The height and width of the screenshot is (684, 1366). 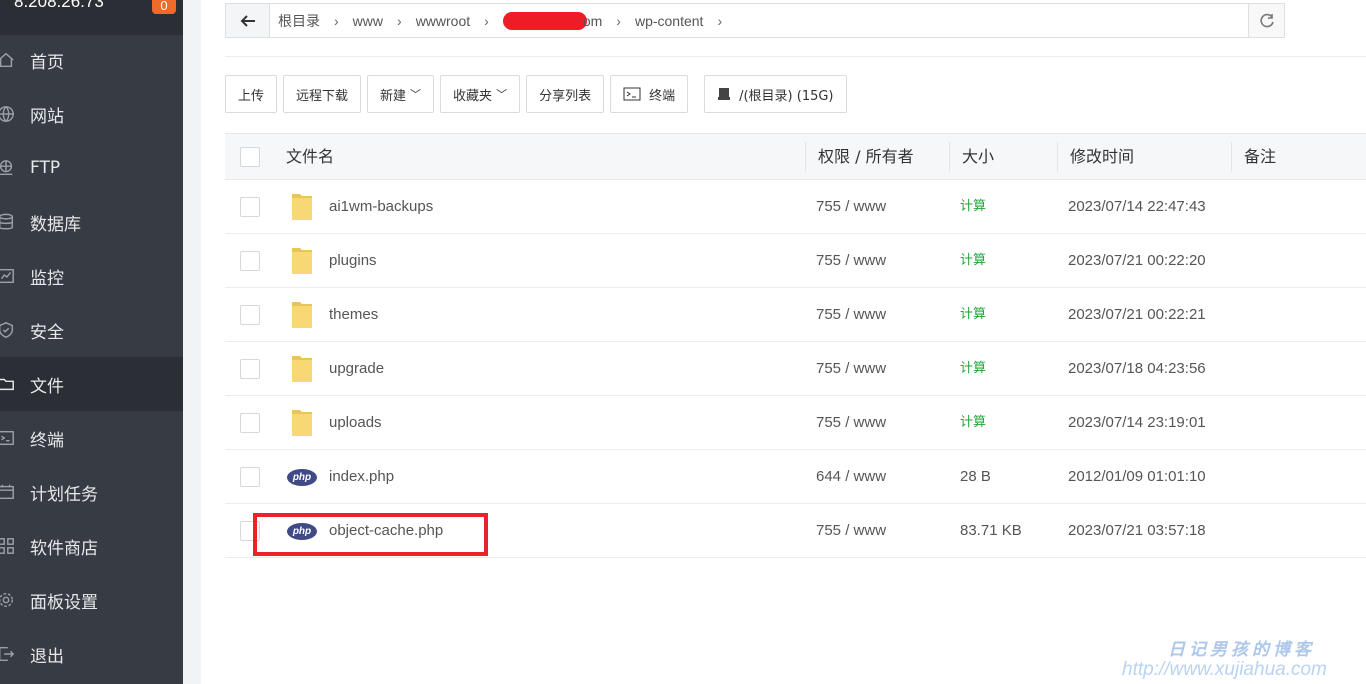 I want to click on file-name: plugins, so click(x=353, y=261).